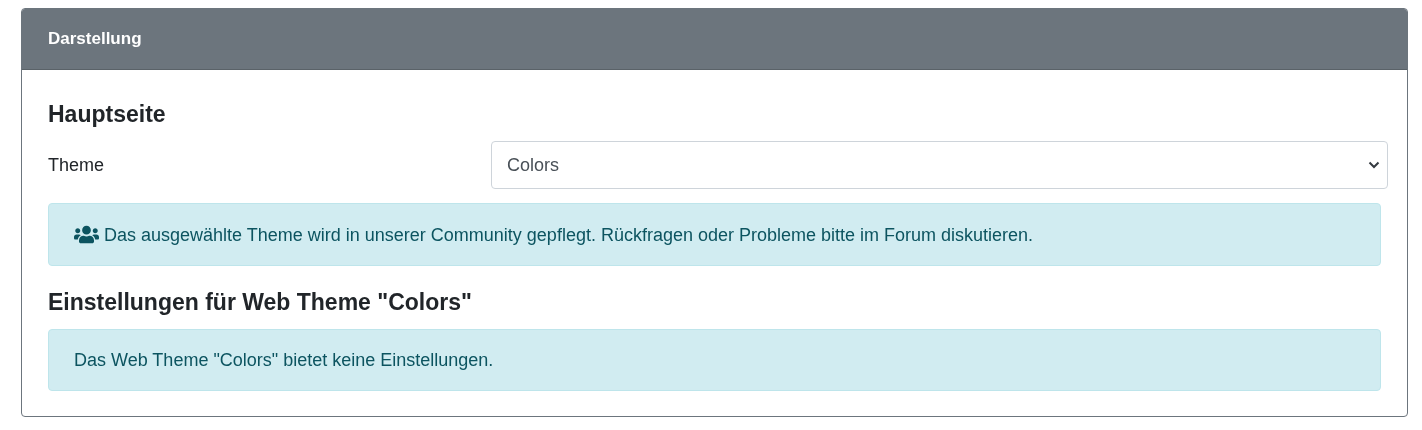 This screenshot has height=430, width=1422. What do you see at coordinates (714, 39) in the screenshot?
I see `card-header: Darstellung` at bounding box center [714, 39].